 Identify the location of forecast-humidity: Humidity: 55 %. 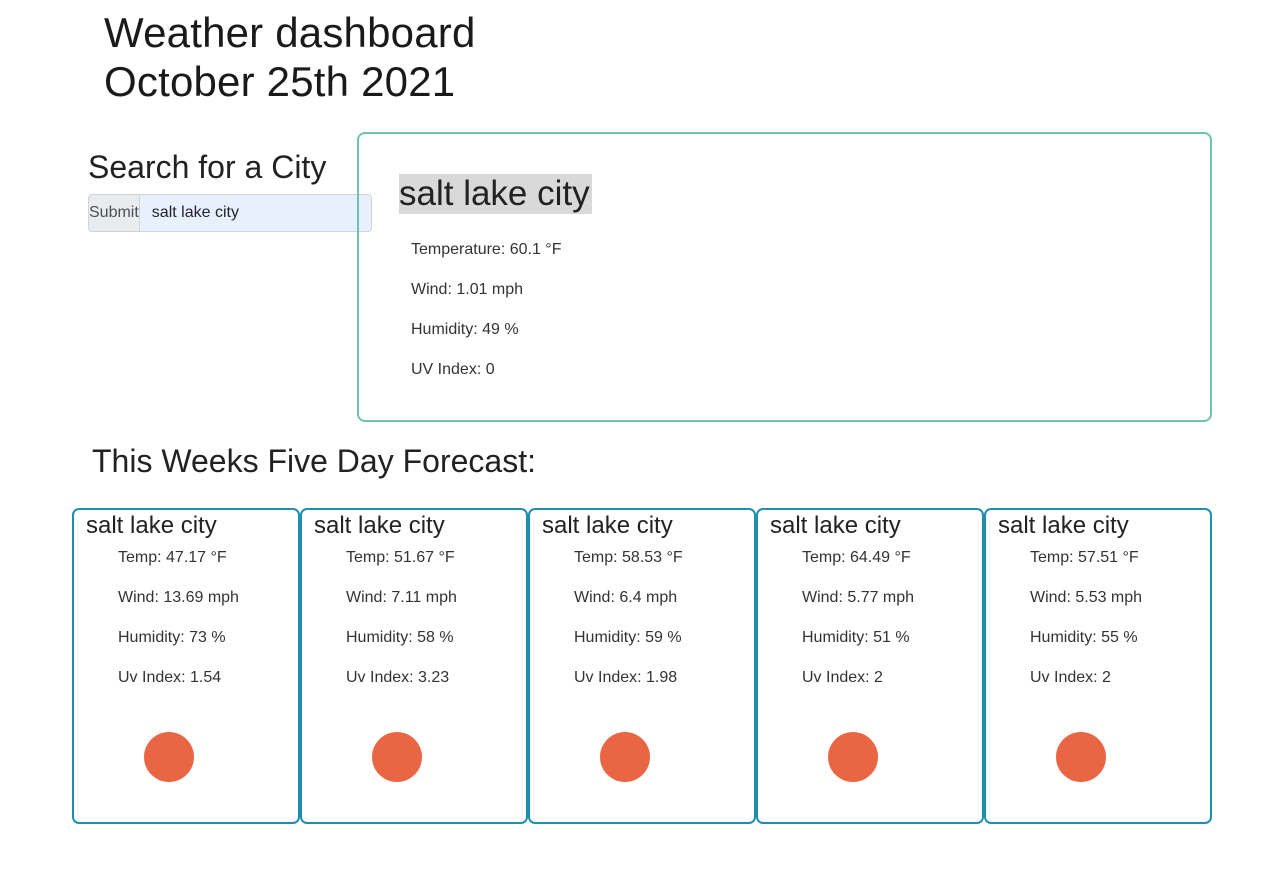
(1084, 637).